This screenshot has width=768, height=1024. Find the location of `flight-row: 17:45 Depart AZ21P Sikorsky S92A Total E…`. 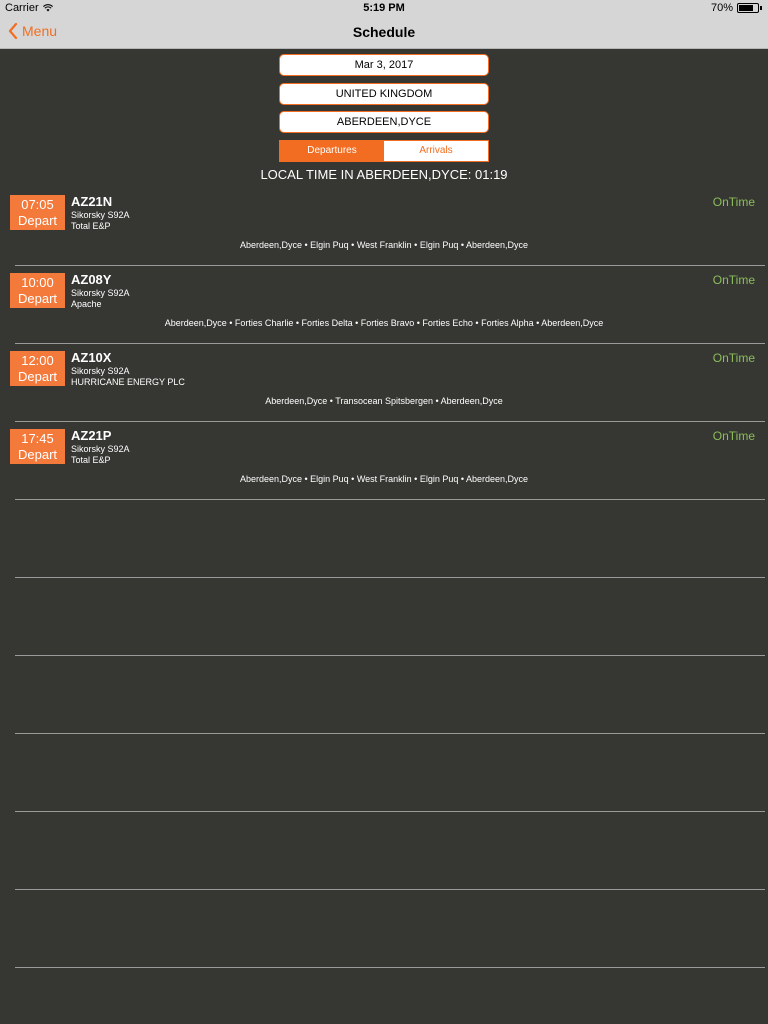

flight-row: 17:45 Depart AZ21P Sikorsky S92A Total E… is located at coordinates (384, 462).